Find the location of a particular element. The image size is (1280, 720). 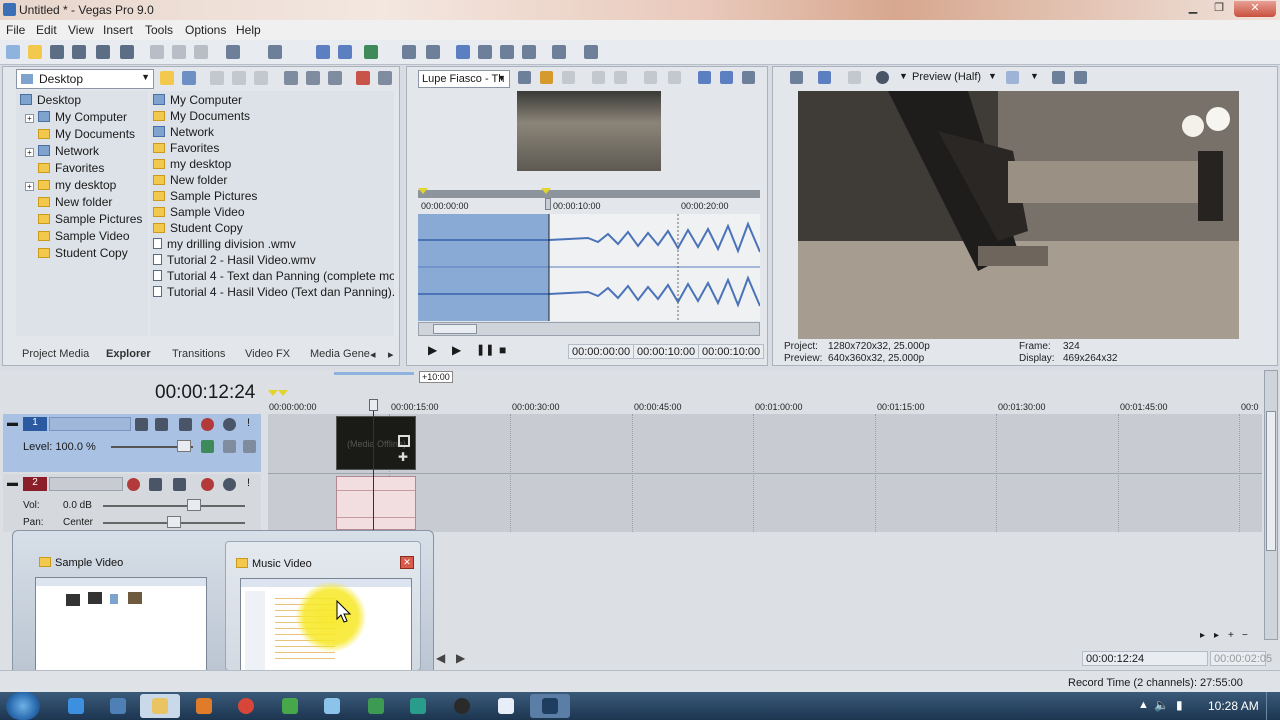

menu-insert: Insert is located at coordinates (118, 30).